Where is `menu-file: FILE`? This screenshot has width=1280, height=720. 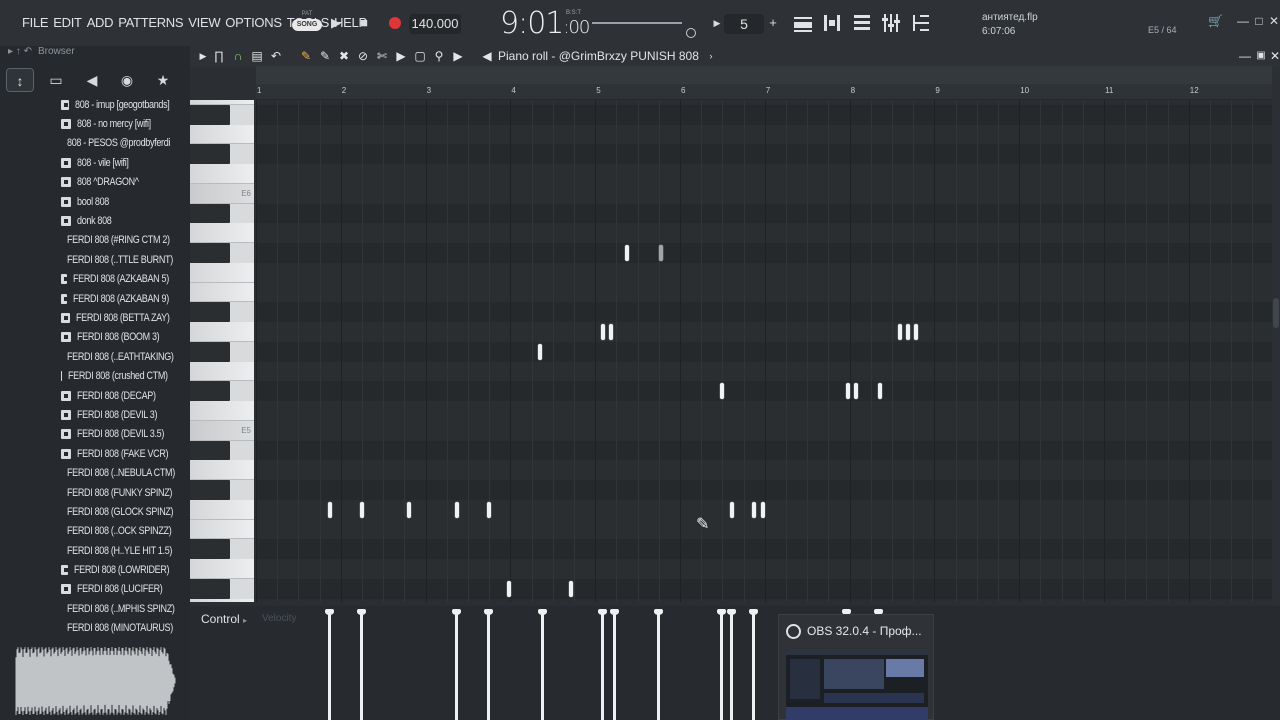
menu-file: FILE is located at coordinates (35, 22).